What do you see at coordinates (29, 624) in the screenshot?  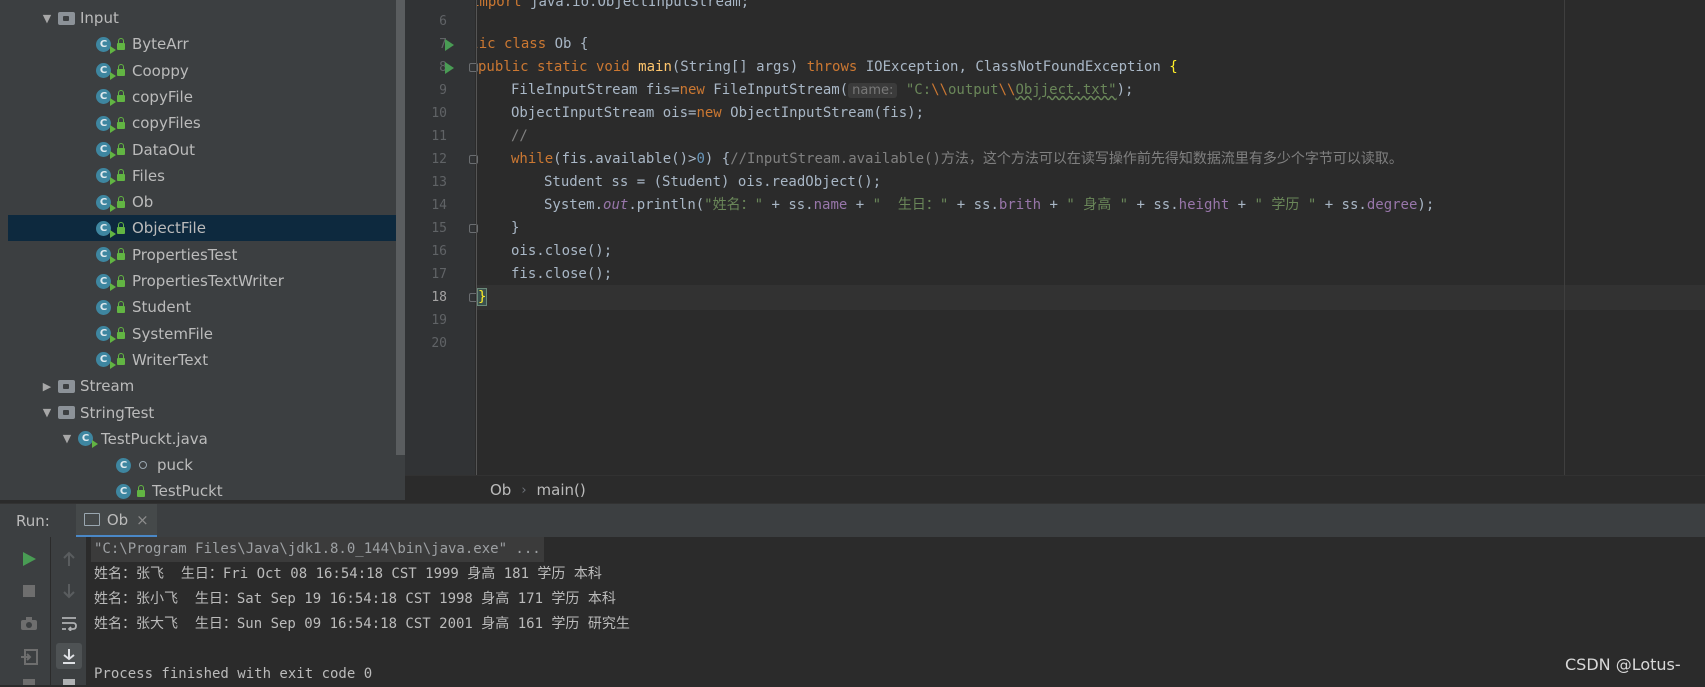 I see `camera-icon` at bounding box center [29, 624].